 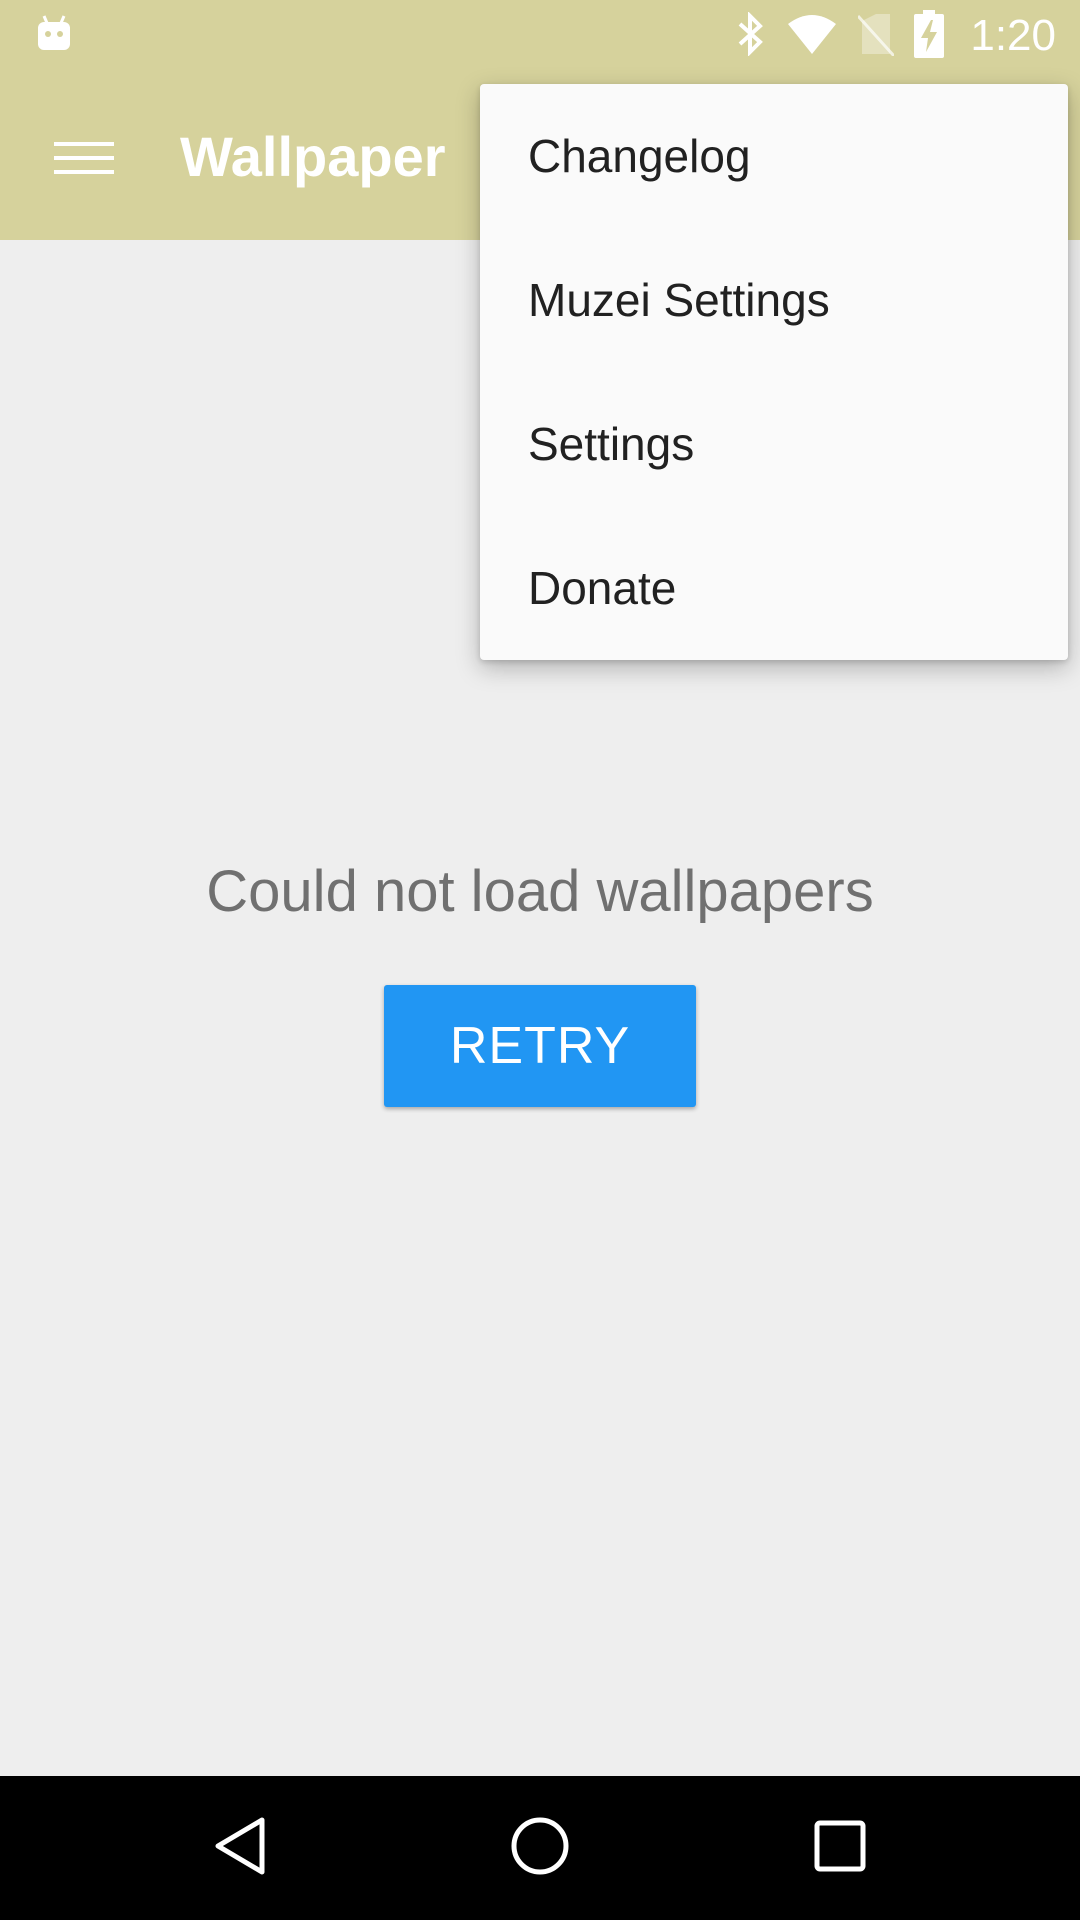 I want to click on android-notification-icon, so click(x=54, y=34).